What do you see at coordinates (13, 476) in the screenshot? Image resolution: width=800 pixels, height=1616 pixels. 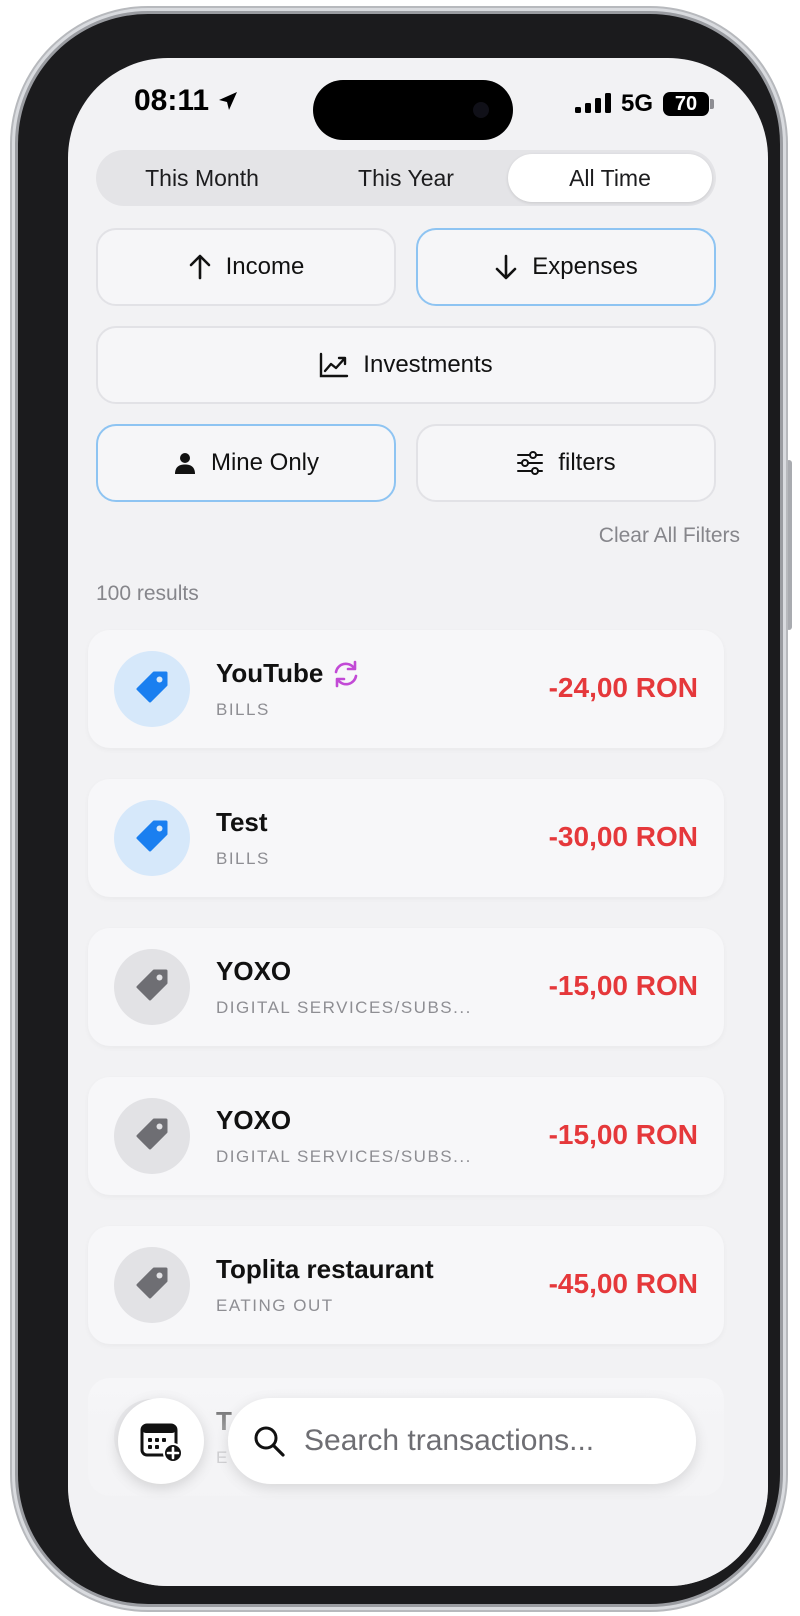 I see `volume-up-button` at bounding box center [13, 476].